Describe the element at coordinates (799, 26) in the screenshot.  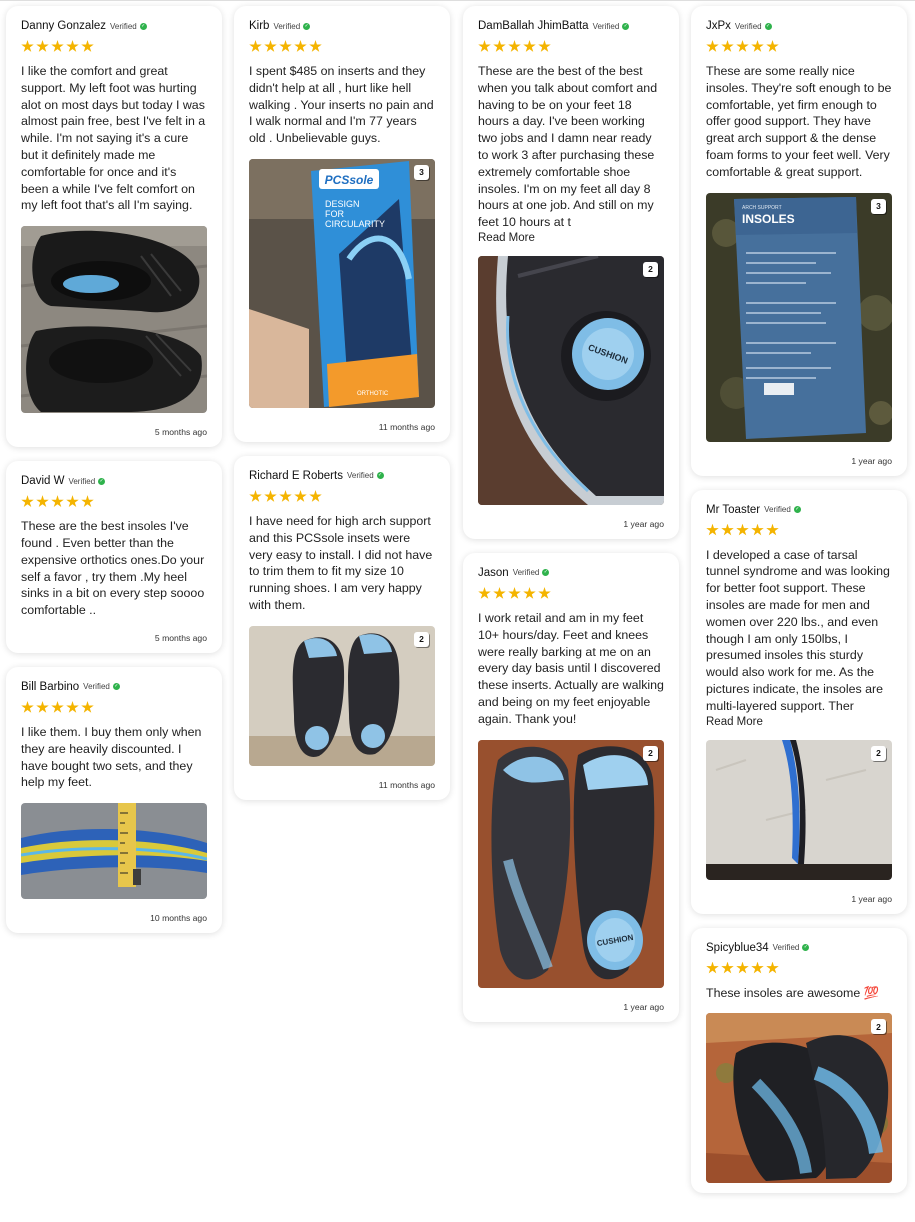
I see `reviewer-header: JxPx Verified ✓` at that location.